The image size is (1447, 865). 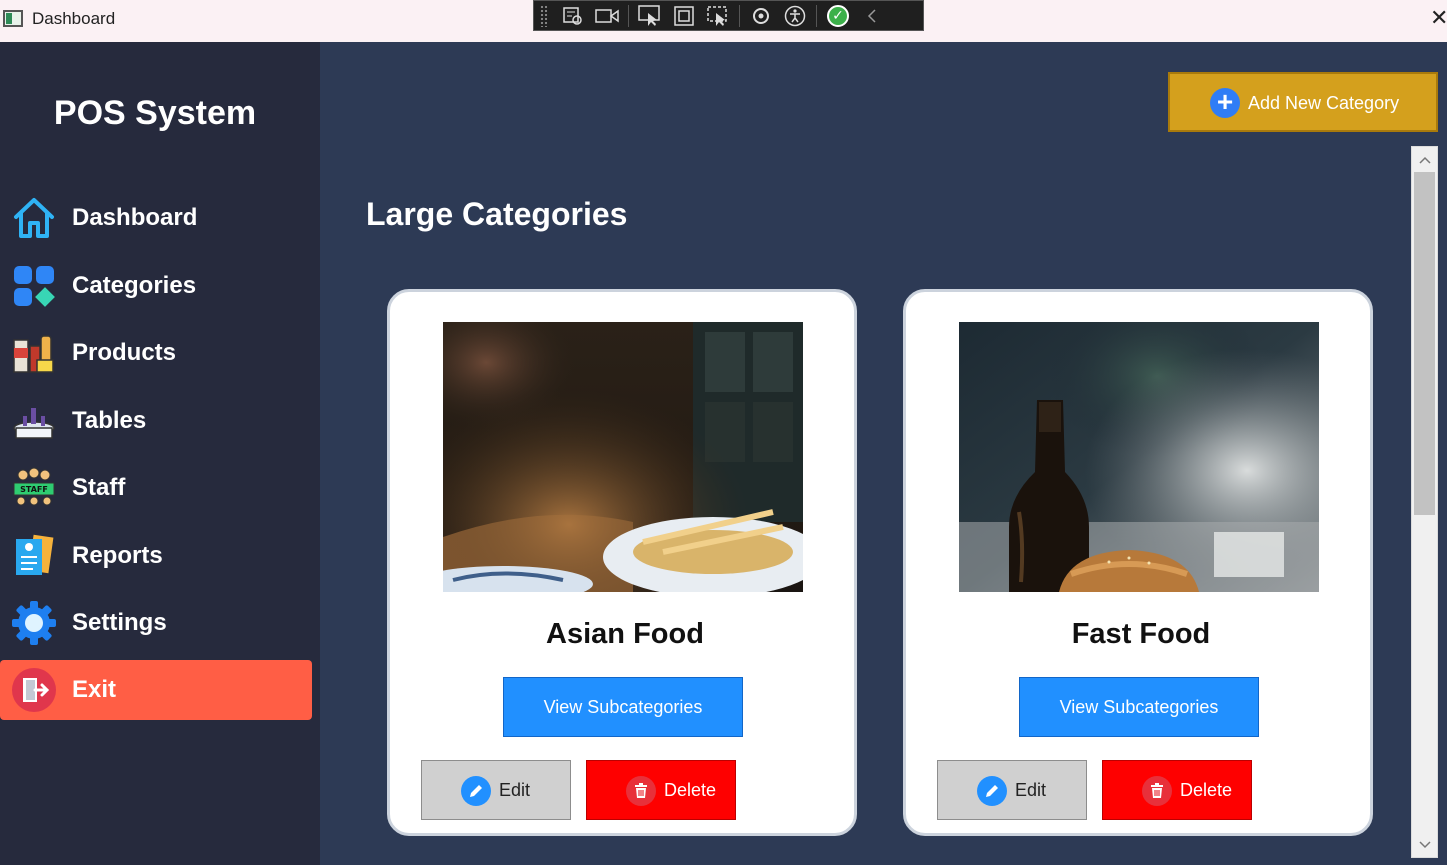 What do you see at coordinates (718, 16) in the screenshot?
I see `track-focus-icon` at bounding box center [718, 16].